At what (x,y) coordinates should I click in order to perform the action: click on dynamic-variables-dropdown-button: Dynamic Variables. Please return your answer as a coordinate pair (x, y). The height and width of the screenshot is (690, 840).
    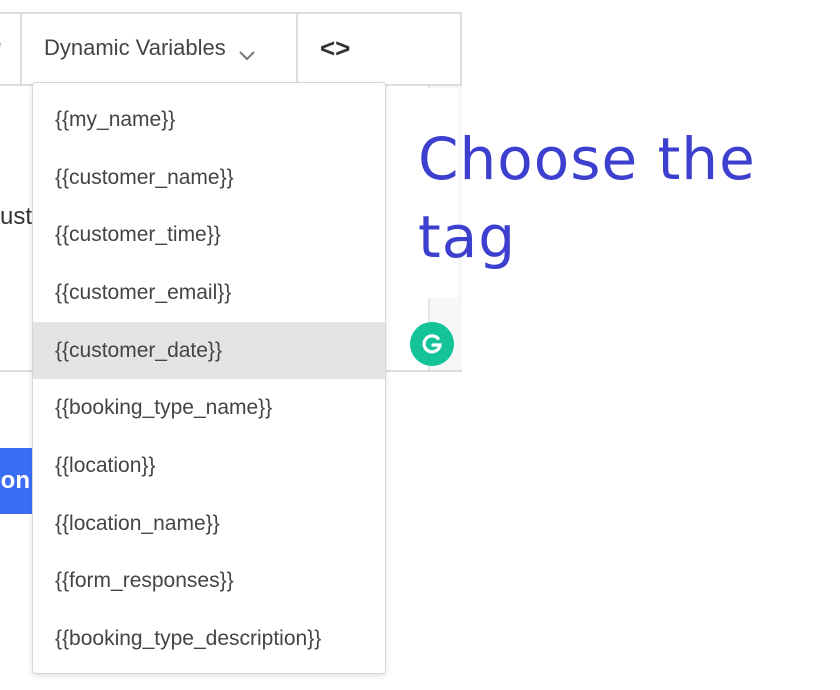
    Looking at the image, I should click on (160, 48).